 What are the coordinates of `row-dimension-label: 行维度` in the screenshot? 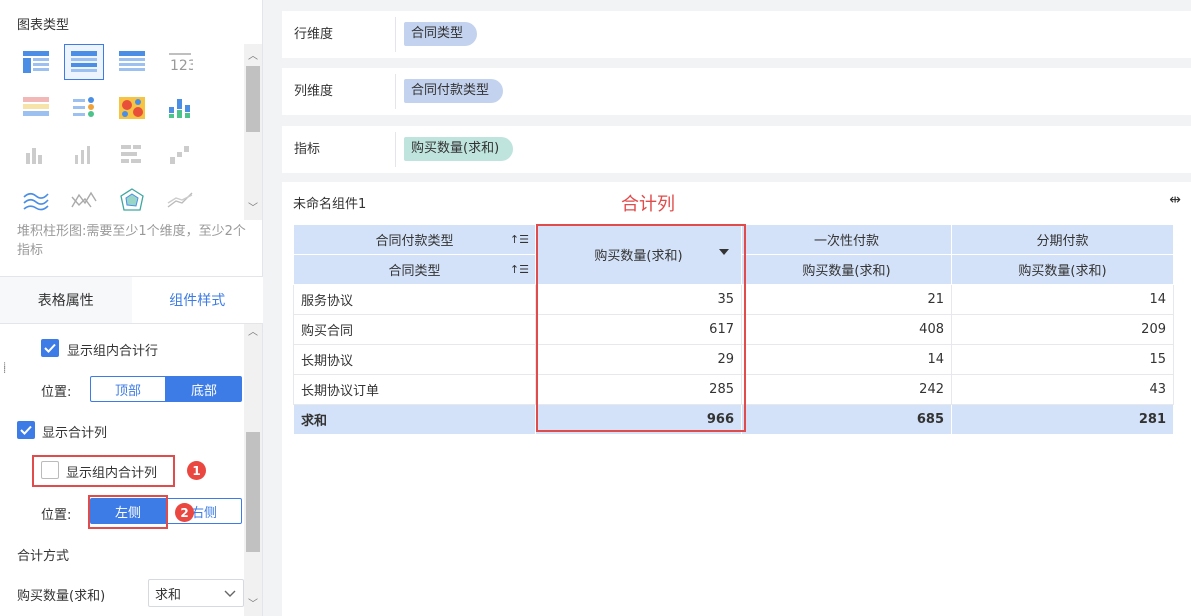 It's located at (314, 34).